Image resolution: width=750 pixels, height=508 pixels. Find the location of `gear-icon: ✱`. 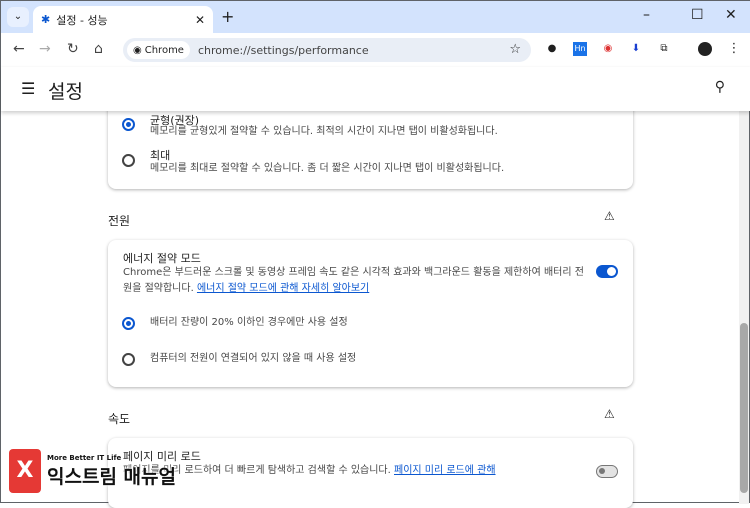

gear-icon: ✱ is located at coordinates (46, 19).